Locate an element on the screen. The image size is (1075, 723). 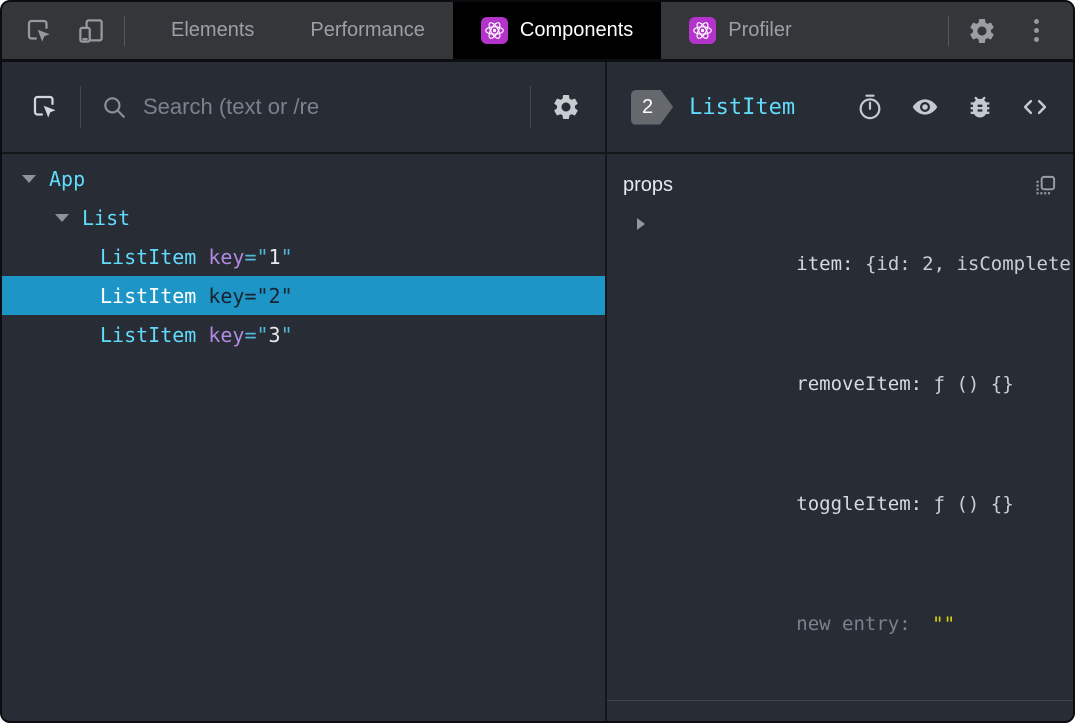
new-entry-value: "" is located at coordinates (943, 624).